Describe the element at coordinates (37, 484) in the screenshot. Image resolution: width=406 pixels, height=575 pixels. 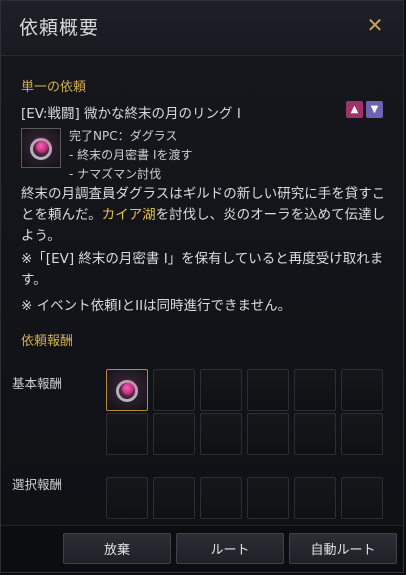
I see `select-reward-label: 選択報酬` at that location.